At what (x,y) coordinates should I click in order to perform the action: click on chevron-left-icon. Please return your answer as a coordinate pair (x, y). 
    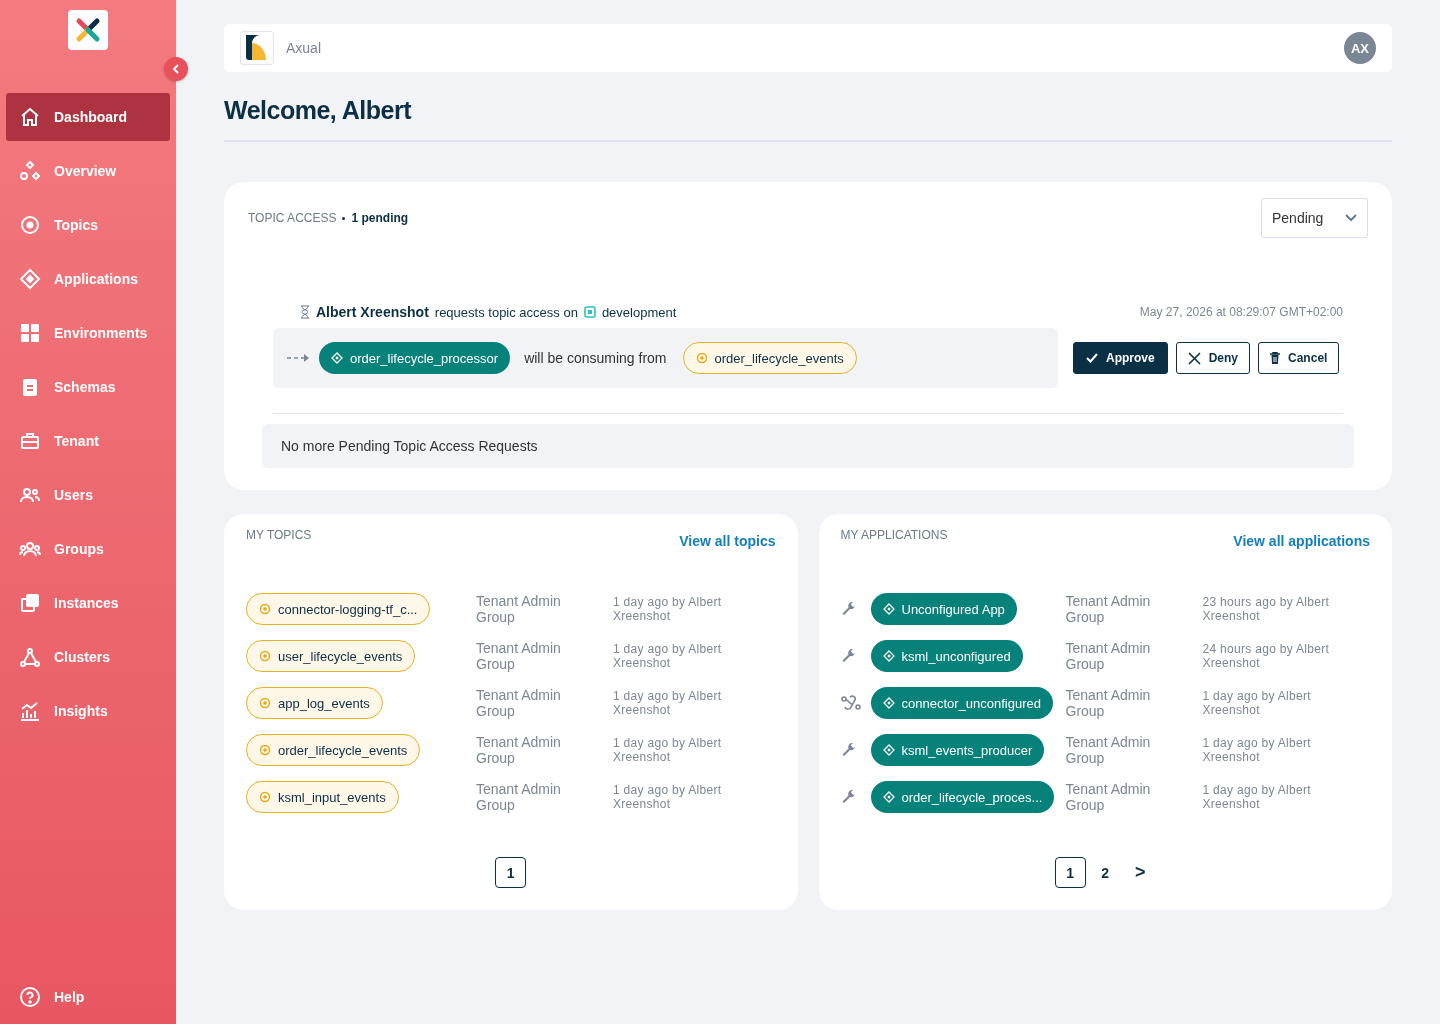
    Looking at the image, I should click on (176, 69).